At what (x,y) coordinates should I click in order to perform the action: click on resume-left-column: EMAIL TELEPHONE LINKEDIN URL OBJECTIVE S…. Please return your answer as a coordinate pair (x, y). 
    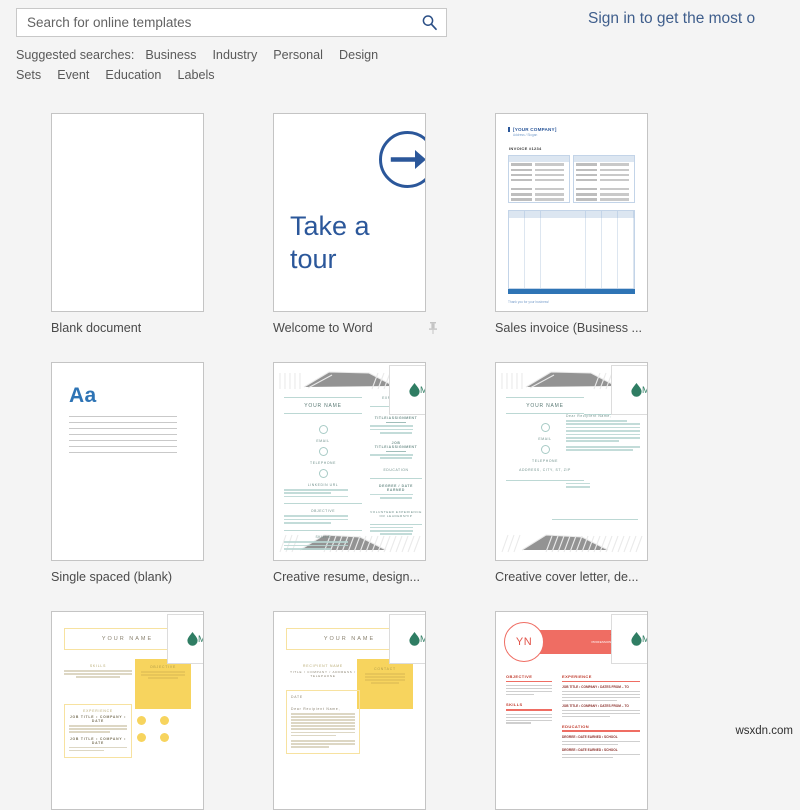
    Looking at the image, I should click on (323, 486).